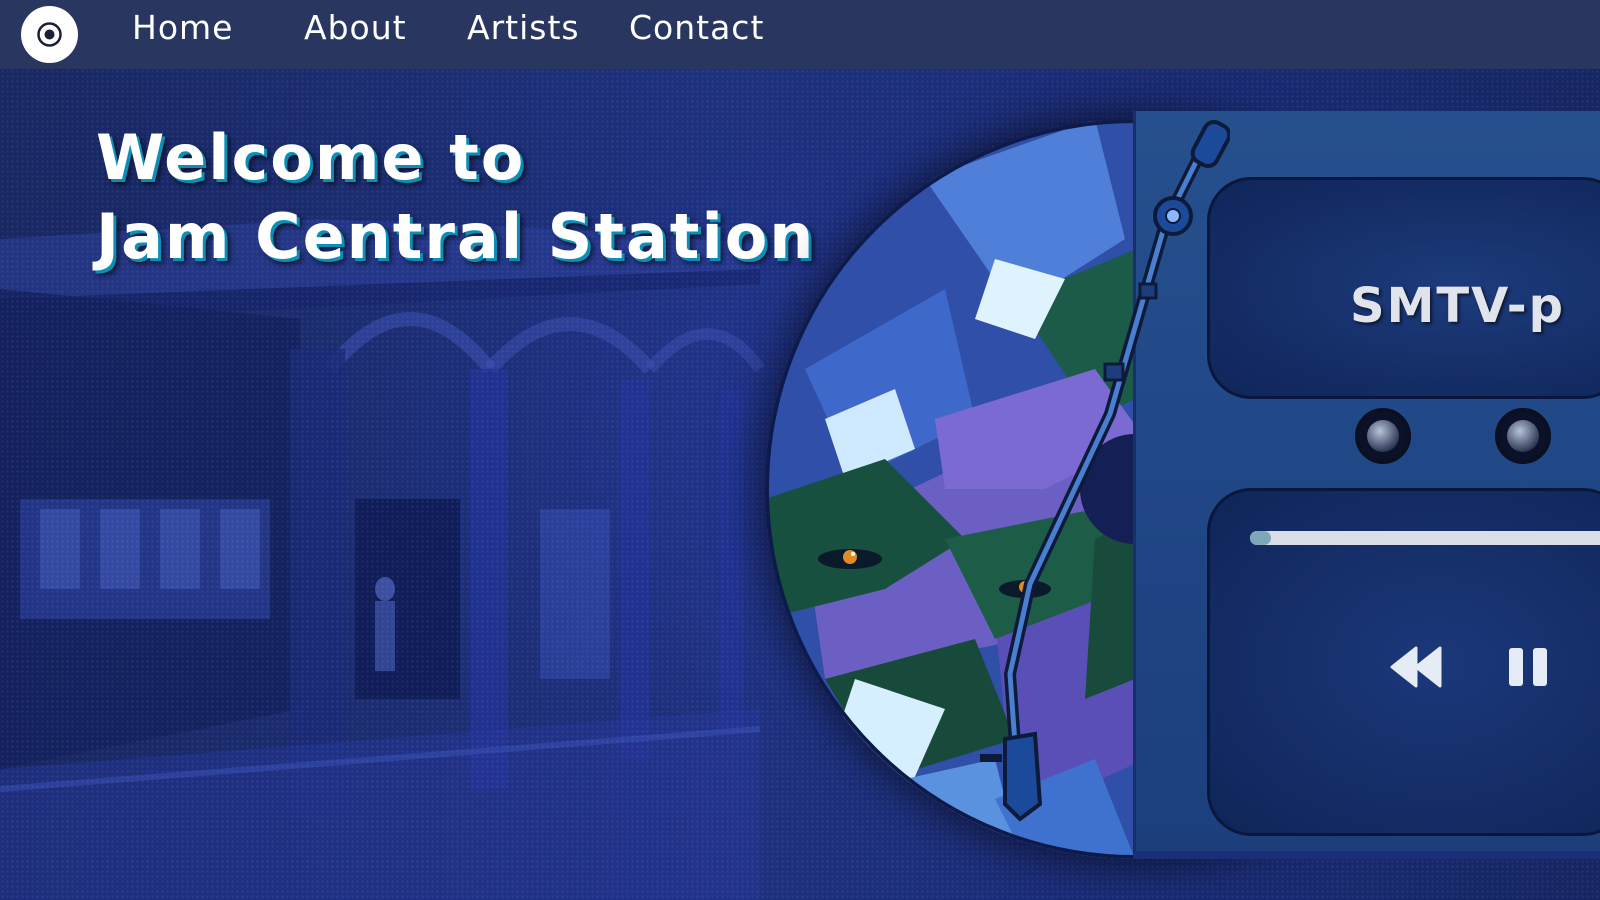  What do you see at coordinates (1260, 538) in the screenshot?
I see `progress-bar-fill` at bounding box center [1260, 538].